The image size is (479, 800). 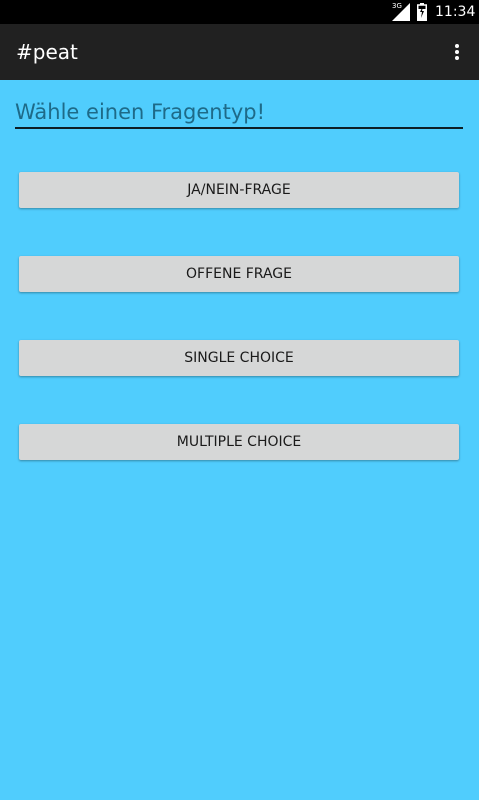 What do you see at coordinates (455, 12) in the screenshot?
I see `status-time: 11:34` at bounding box center [455, 12].